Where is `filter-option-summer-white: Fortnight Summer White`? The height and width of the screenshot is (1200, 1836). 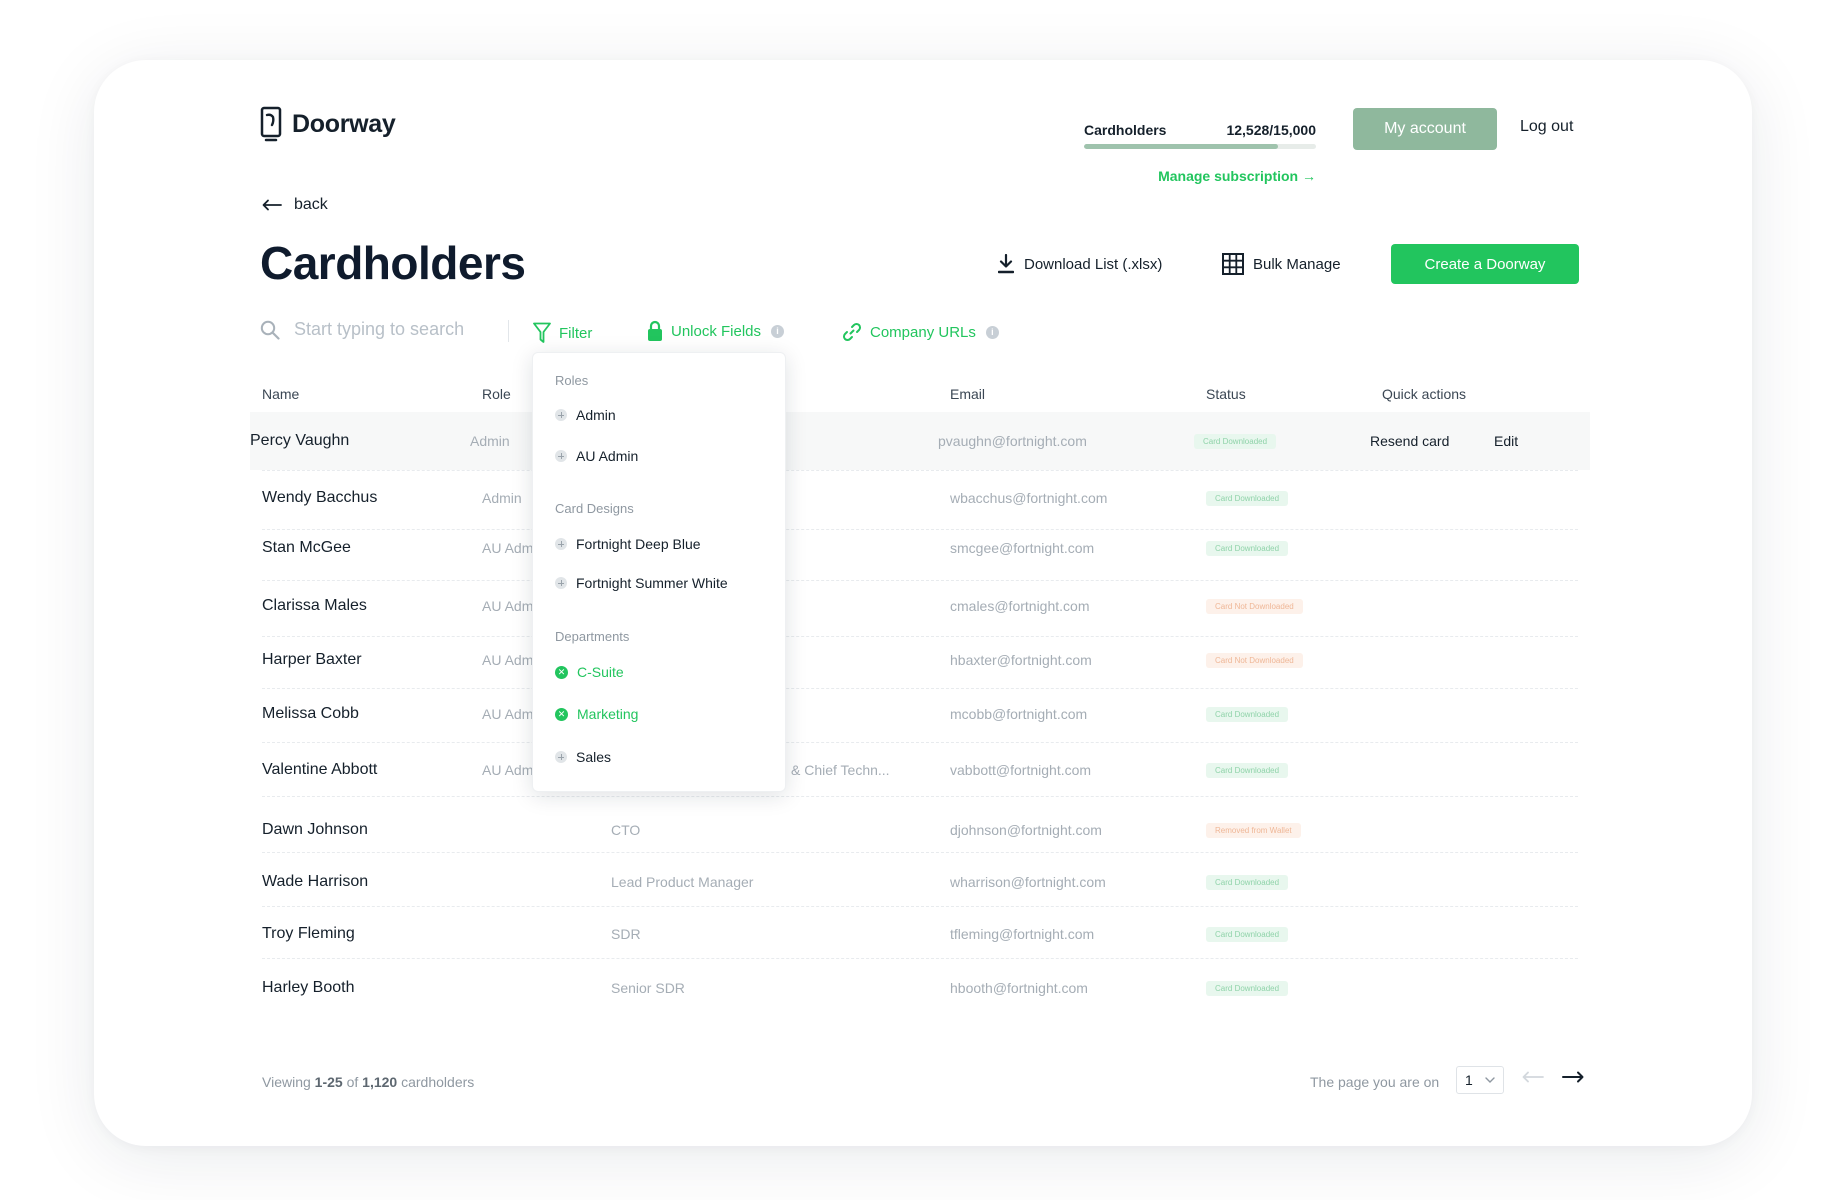
filter-option-summer-white: Fortnight Summer White is located at coordinates (641, 583).